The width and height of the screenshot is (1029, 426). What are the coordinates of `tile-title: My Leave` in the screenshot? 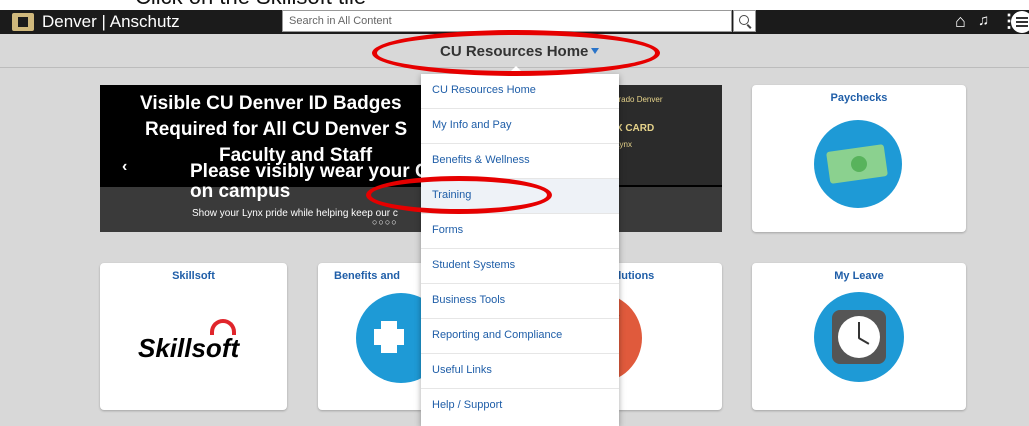 It's located at (859, 276).